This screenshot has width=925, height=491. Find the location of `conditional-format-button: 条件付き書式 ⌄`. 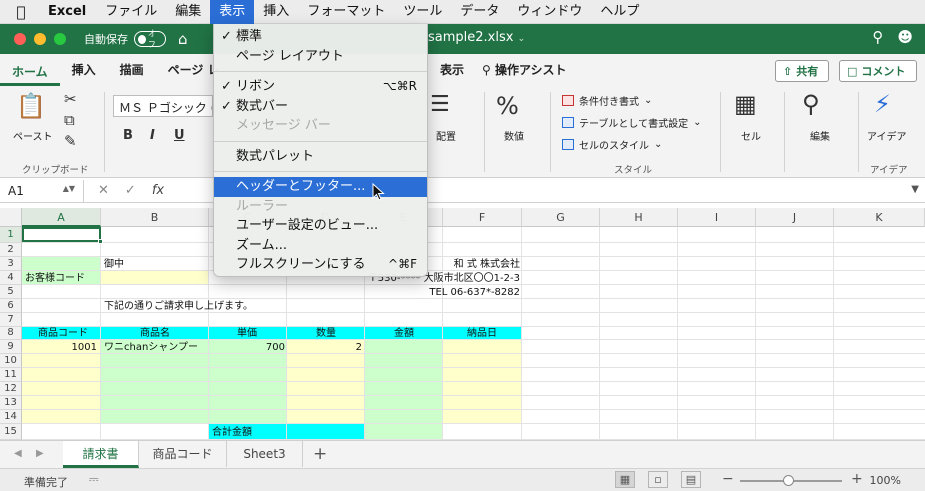

conditional-format-button: 条件付き書式 ⌄ is located at coordinates (607, 100).